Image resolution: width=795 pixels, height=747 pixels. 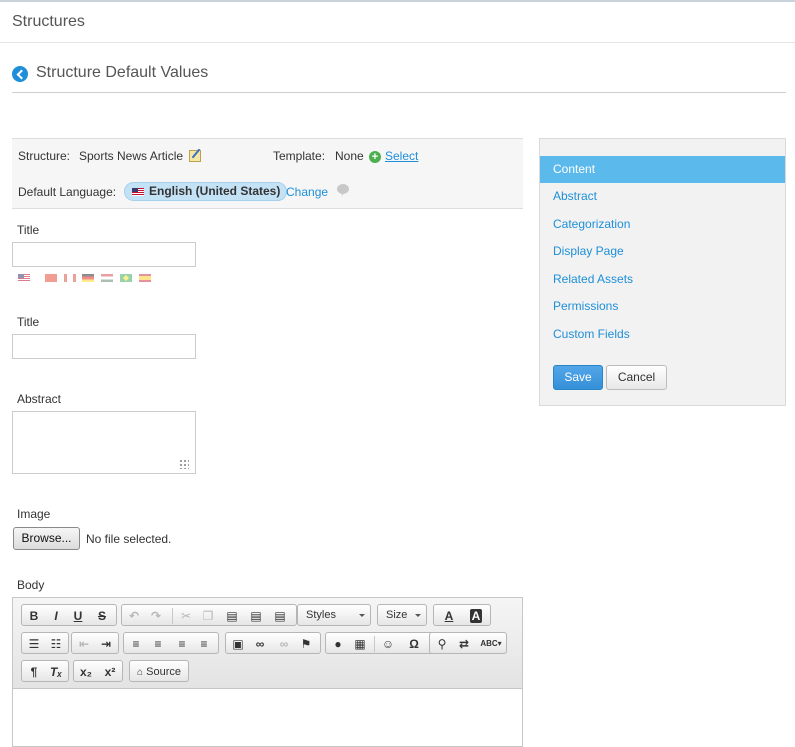 I want to click on flash-icon: ●, so click(x=338, y=644).